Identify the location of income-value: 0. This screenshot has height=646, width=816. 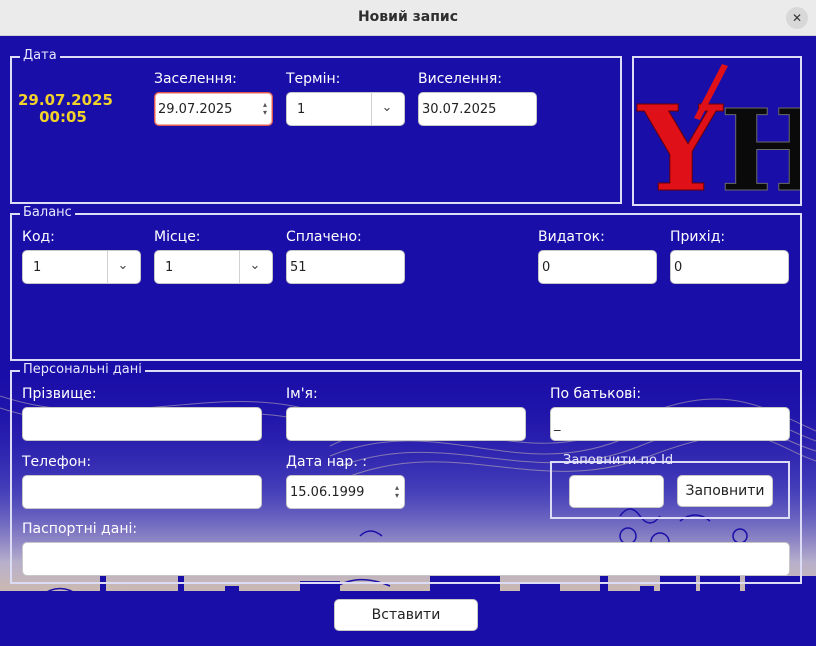
(678, 267).